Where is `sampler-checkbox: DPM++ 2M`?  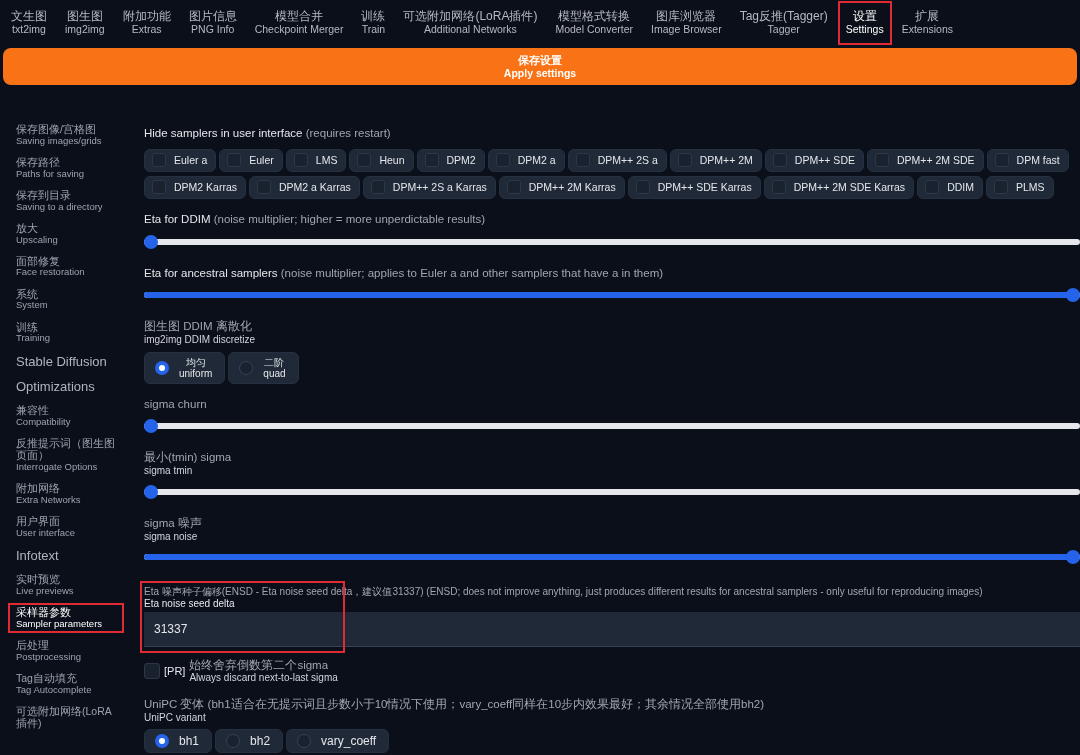 sampler-checkbox: DPM++ 2M is located at coordinates (715, 160).